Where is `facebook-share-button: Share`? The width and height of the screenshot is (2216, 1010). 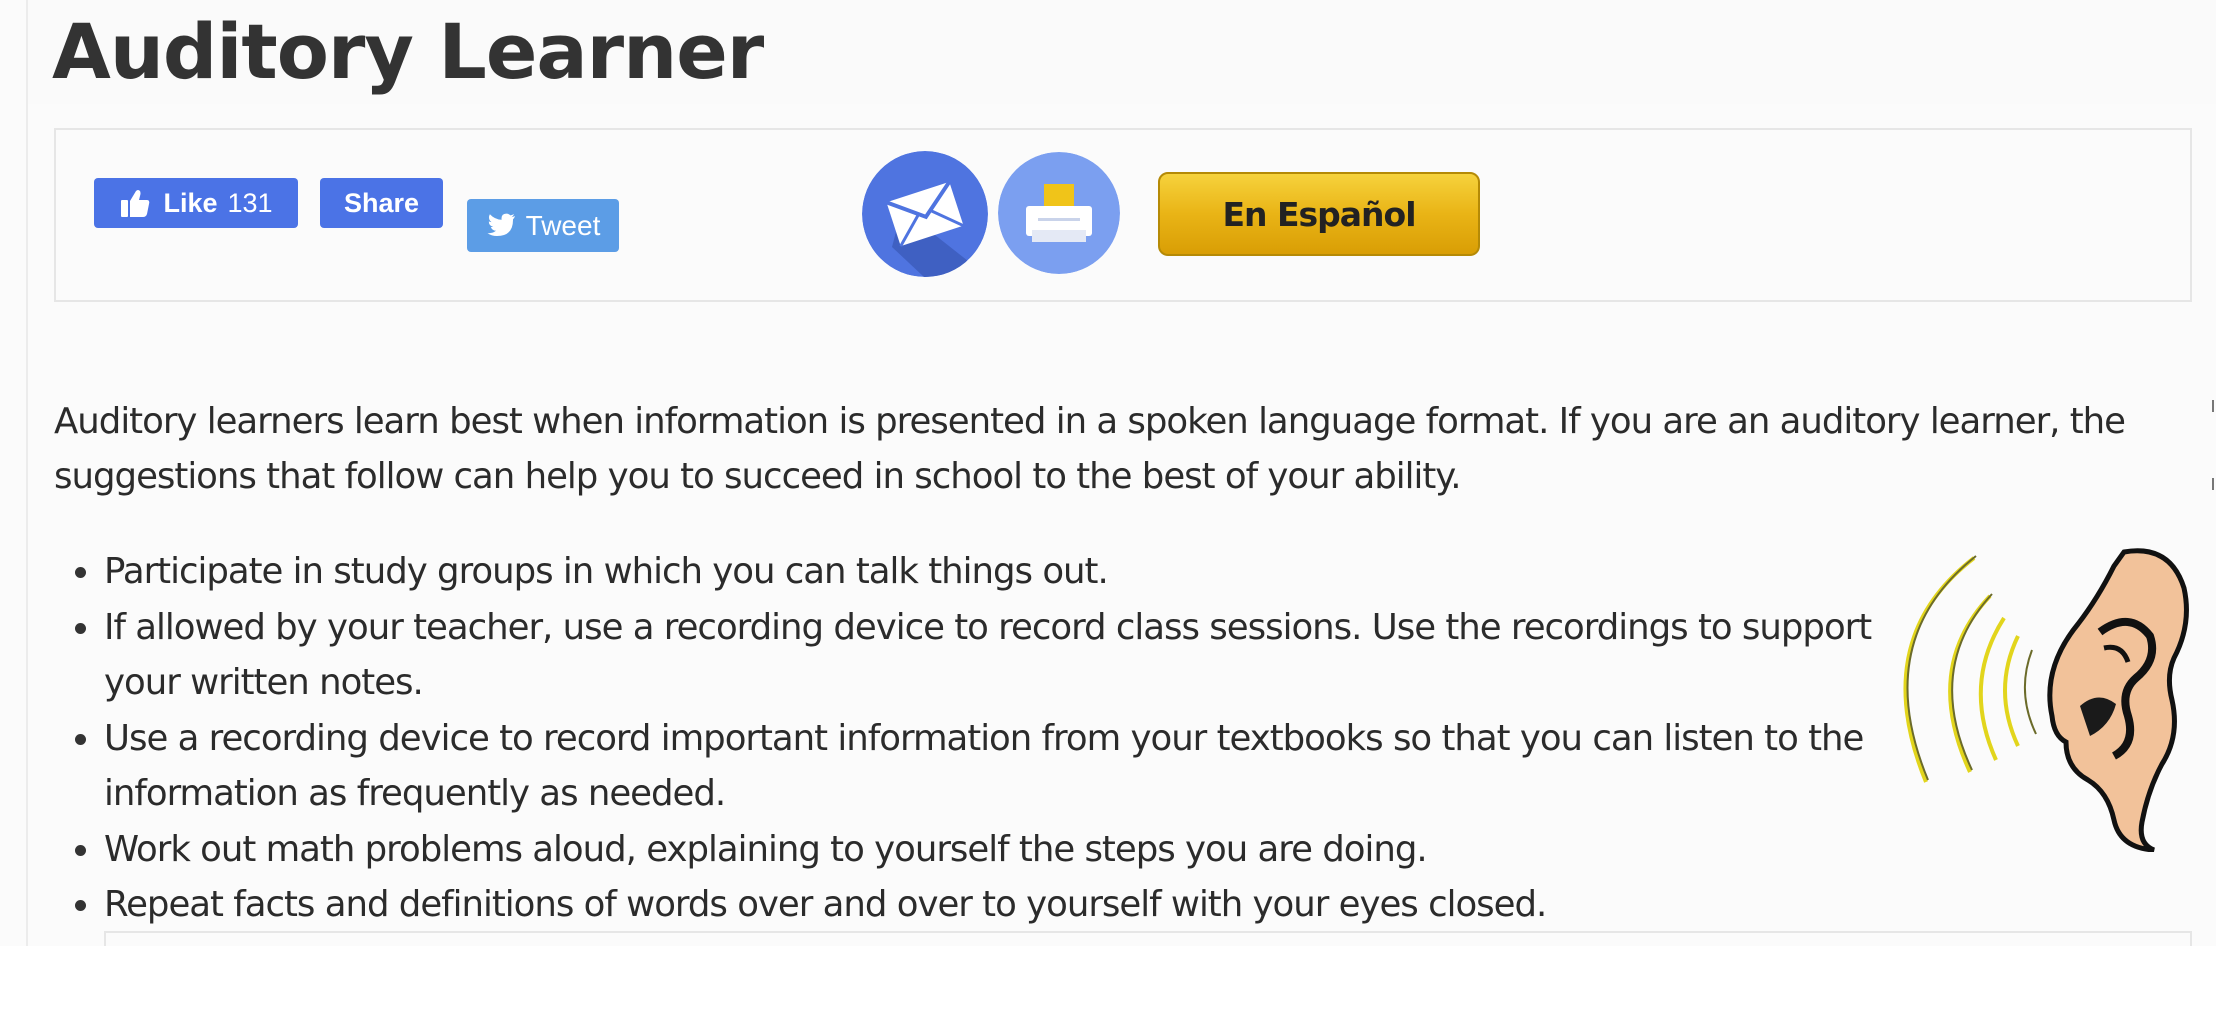
facebook-share-button: Share is located at coordinates (381, 203).